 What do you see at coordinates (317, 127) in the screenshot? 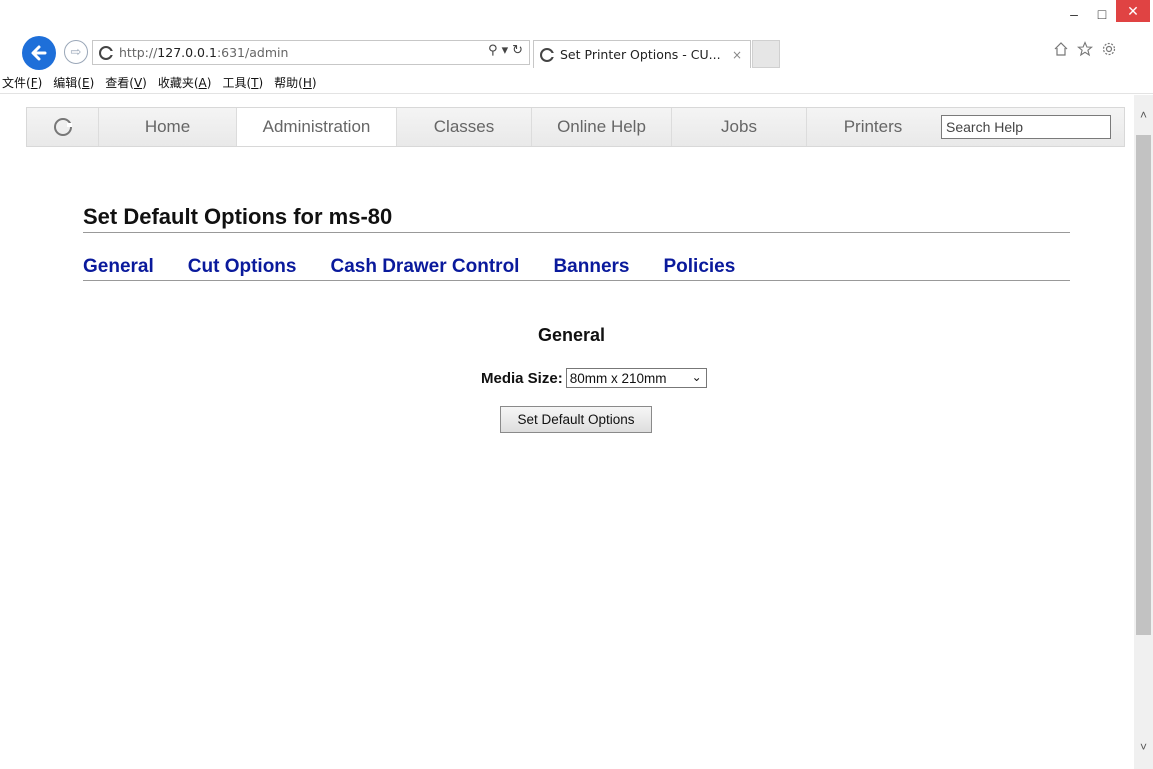
I see `tab-administration: Administration` at bounding box center [317, 127].